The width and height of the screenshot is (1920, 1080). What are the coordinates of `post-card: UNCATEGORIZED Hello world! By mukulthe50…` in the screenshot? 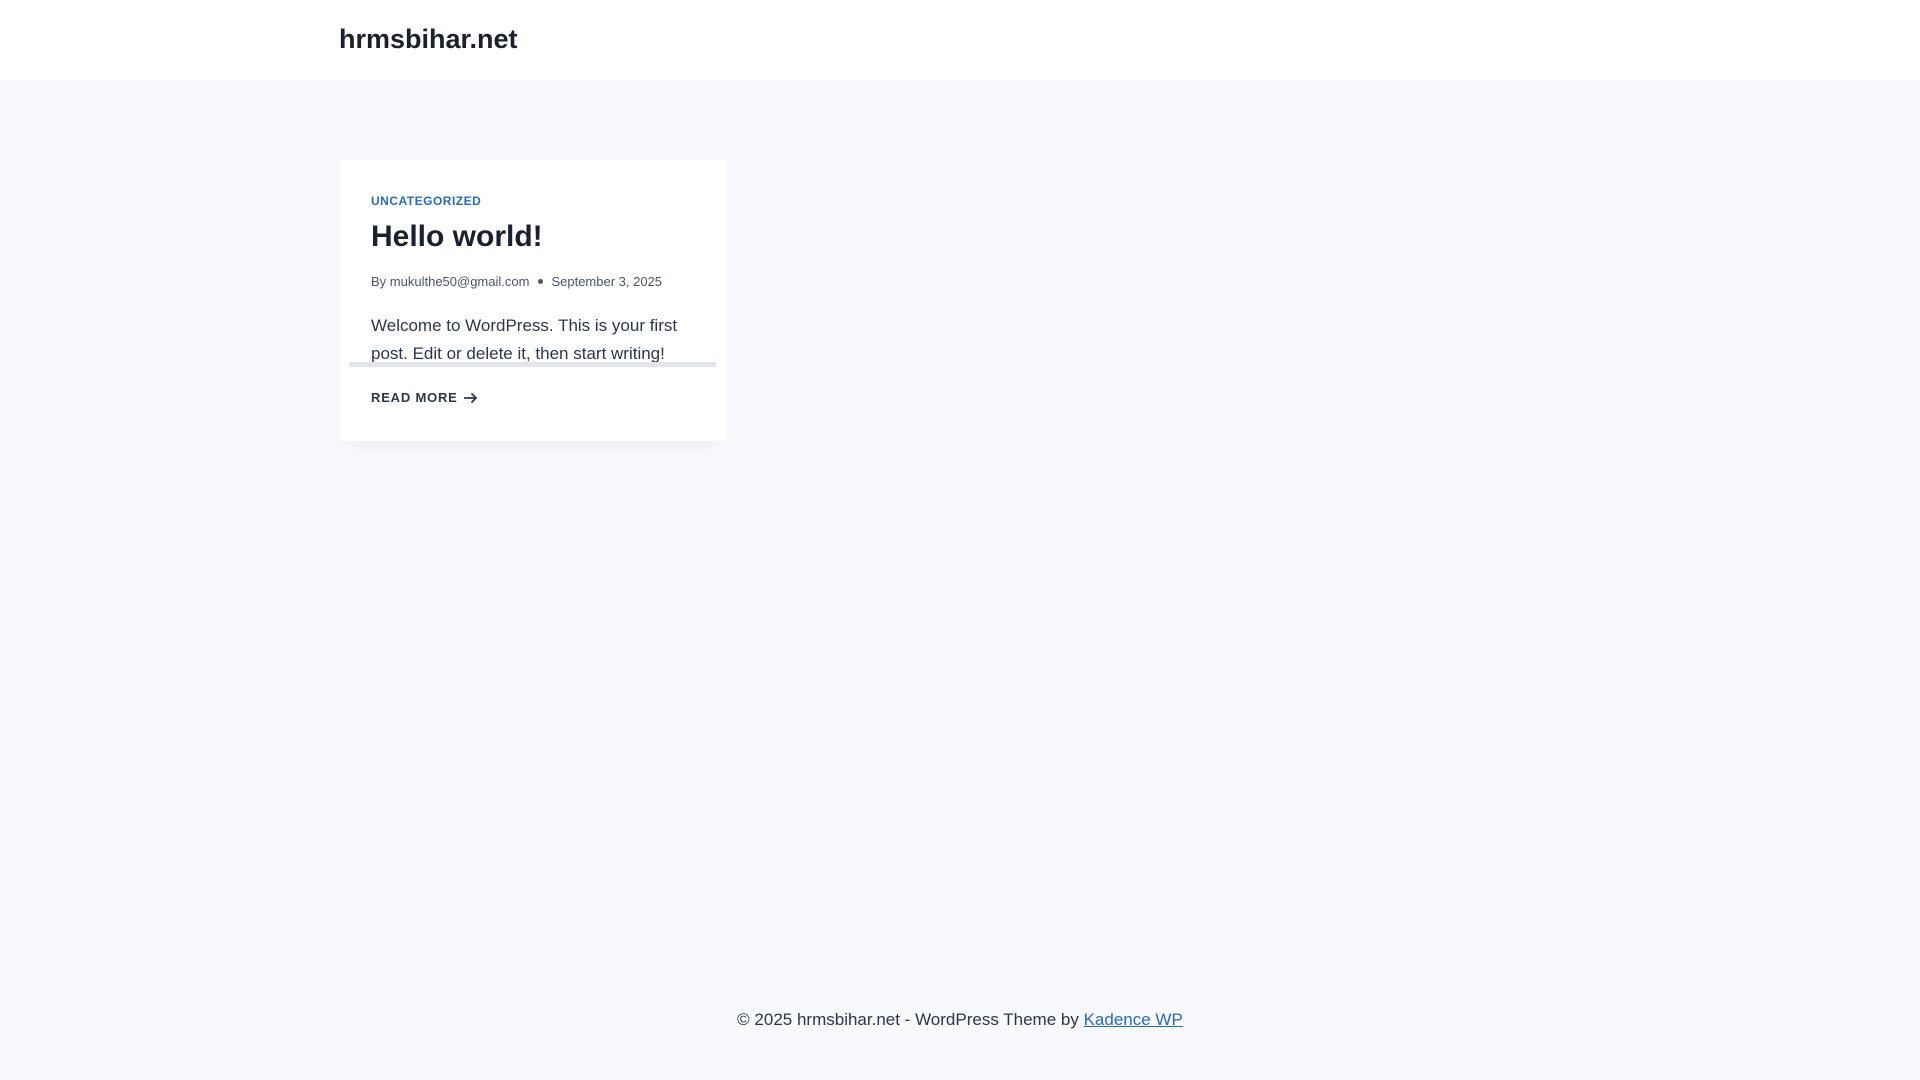 It's located at (533, 300).